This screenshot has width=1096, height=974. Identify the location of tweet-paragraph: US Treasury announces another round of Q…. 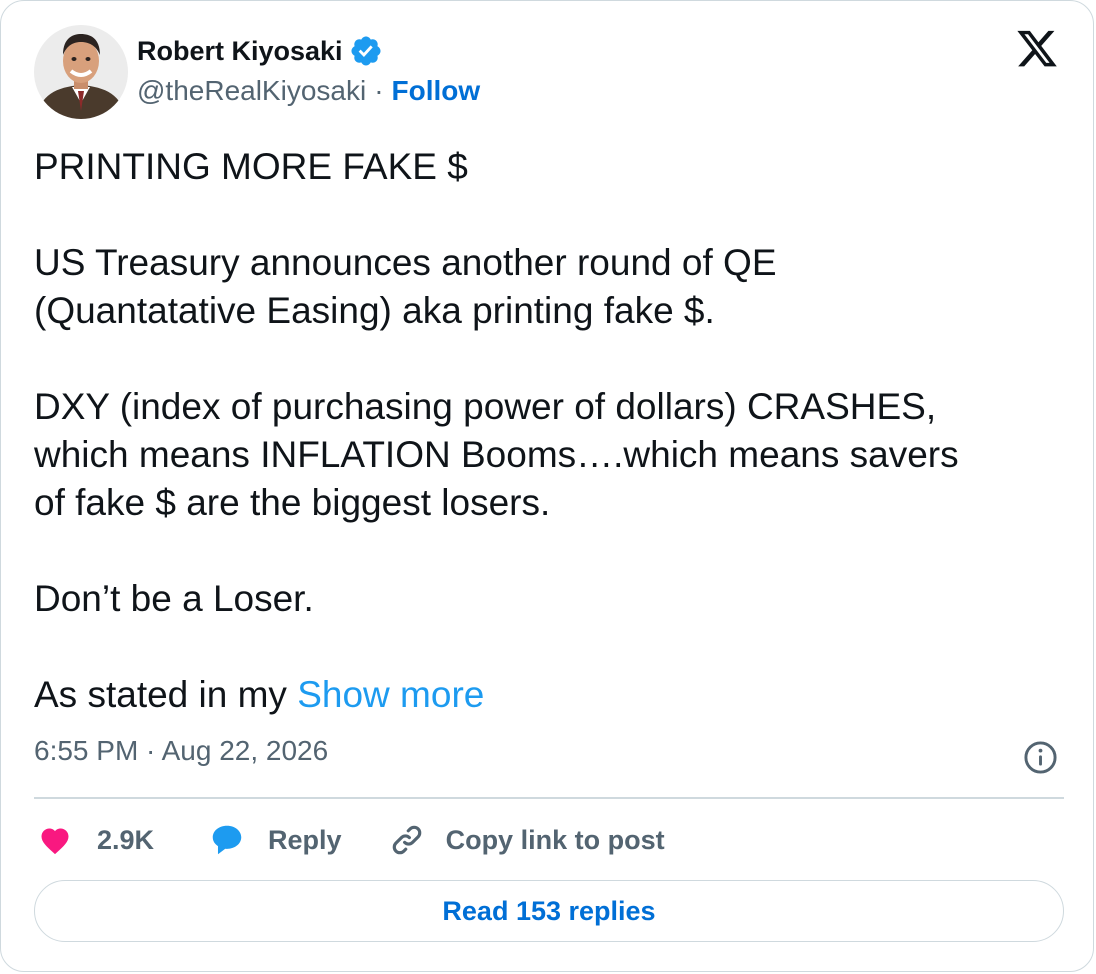
(405, 286).